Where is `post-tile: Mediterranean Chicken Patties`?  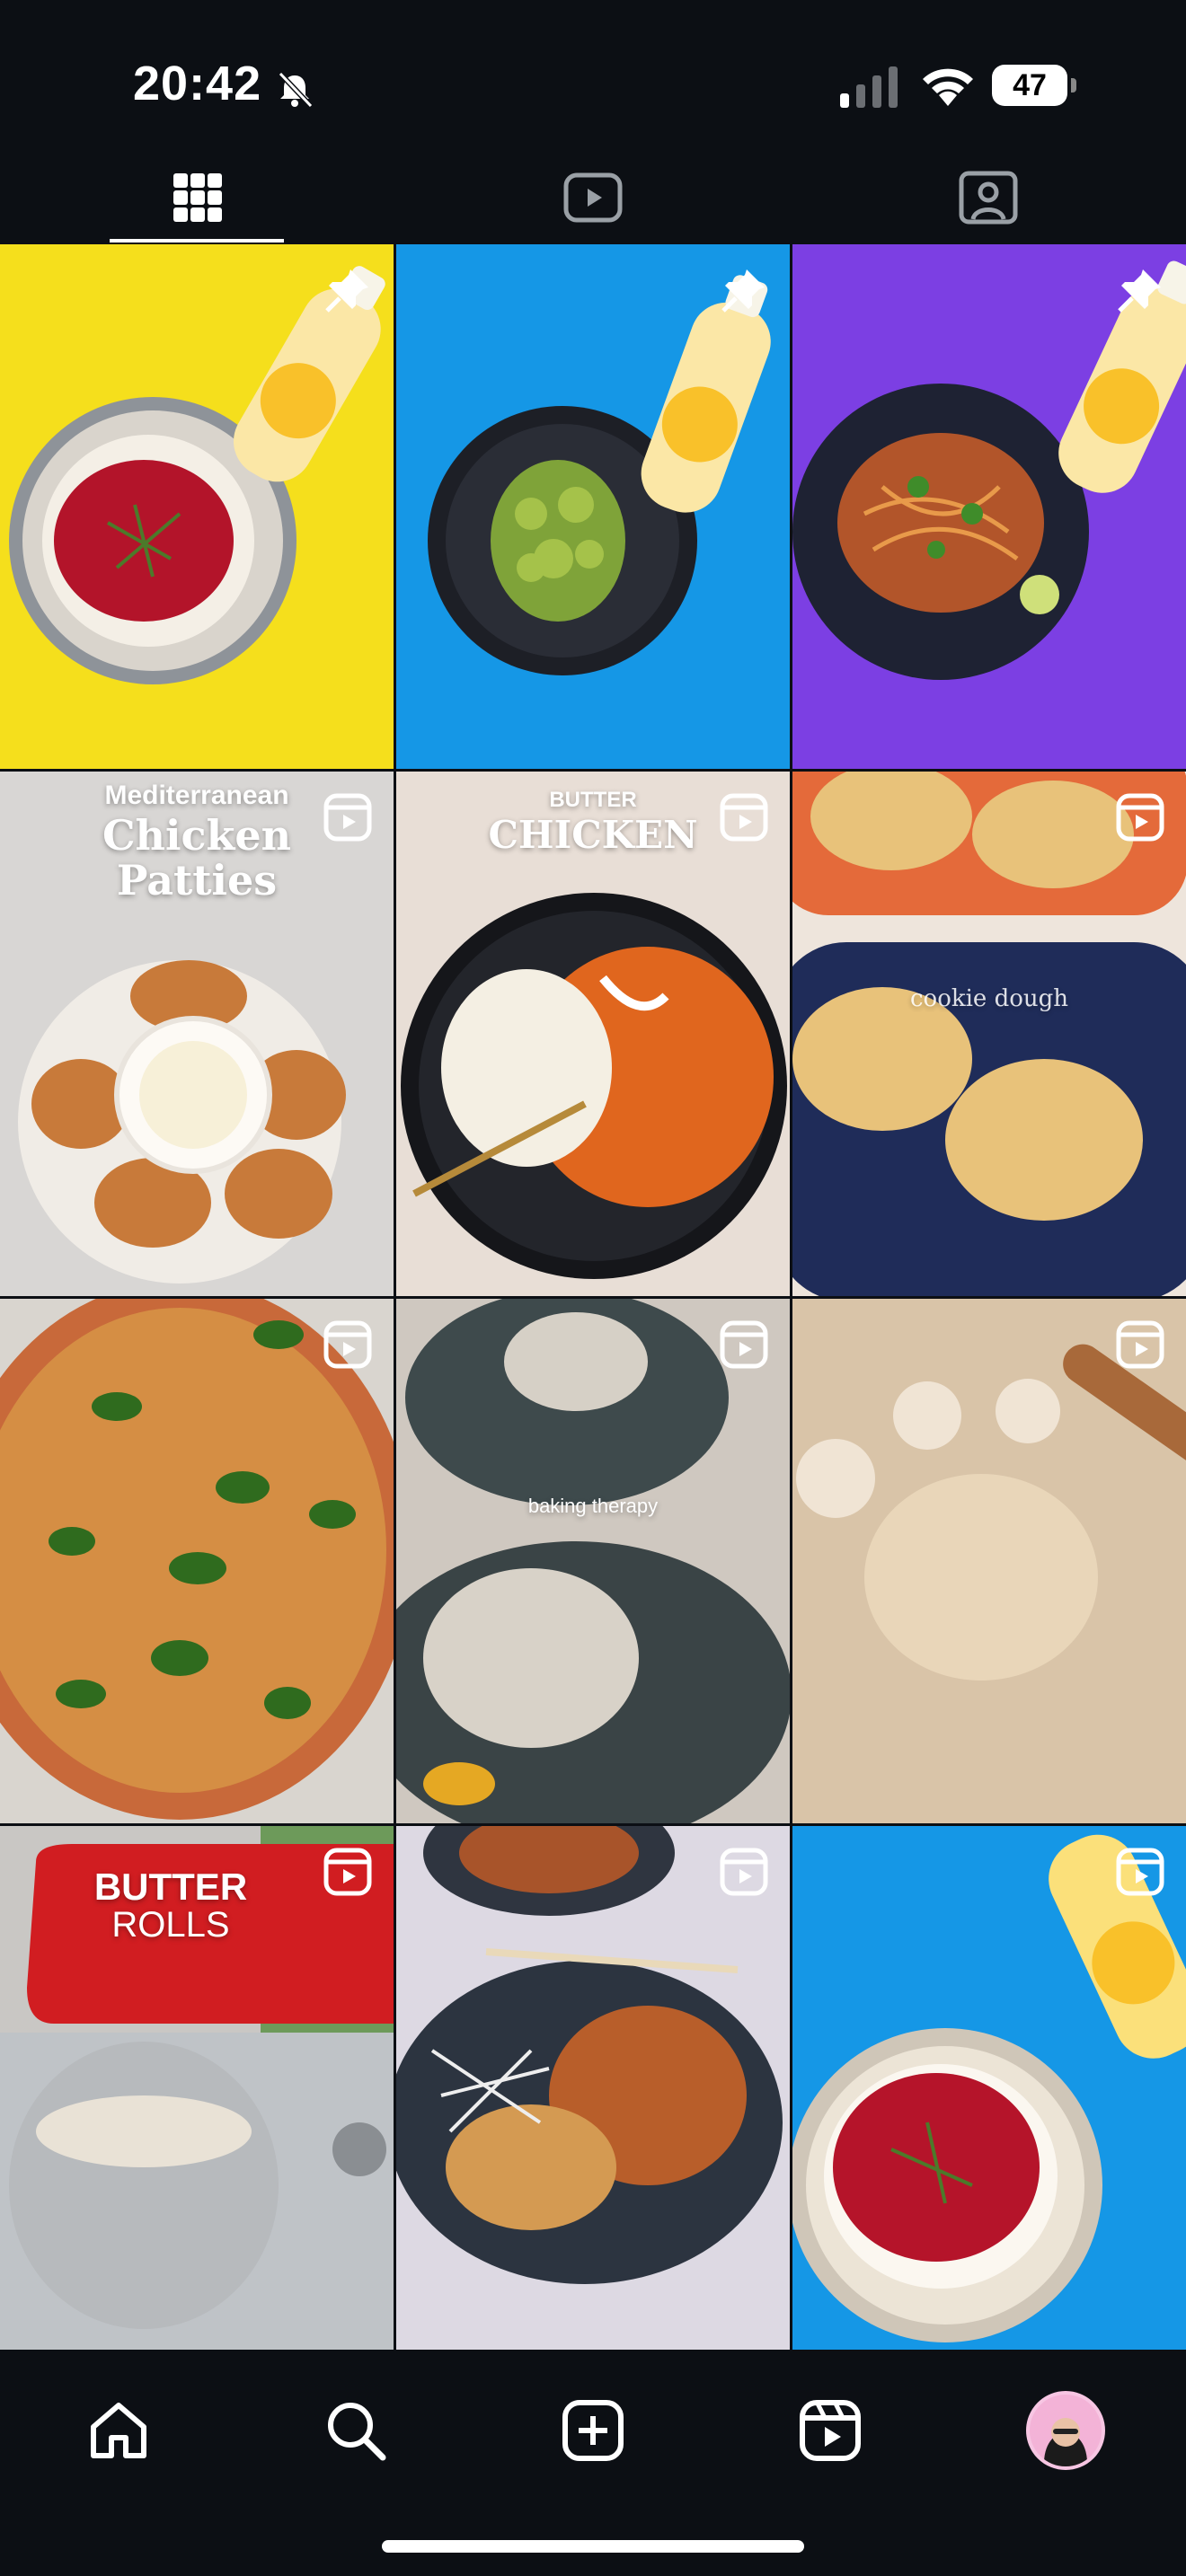 post-tile: Mediterranean Chicken Patties is located at coordinates (197, 1034).